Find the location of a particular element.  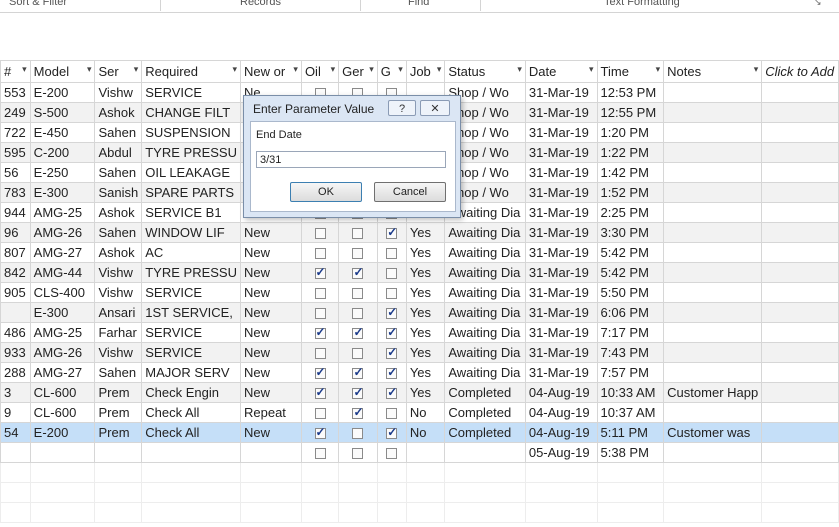

cell-req: WINDOW LIF is located at coordinates (191, 232).